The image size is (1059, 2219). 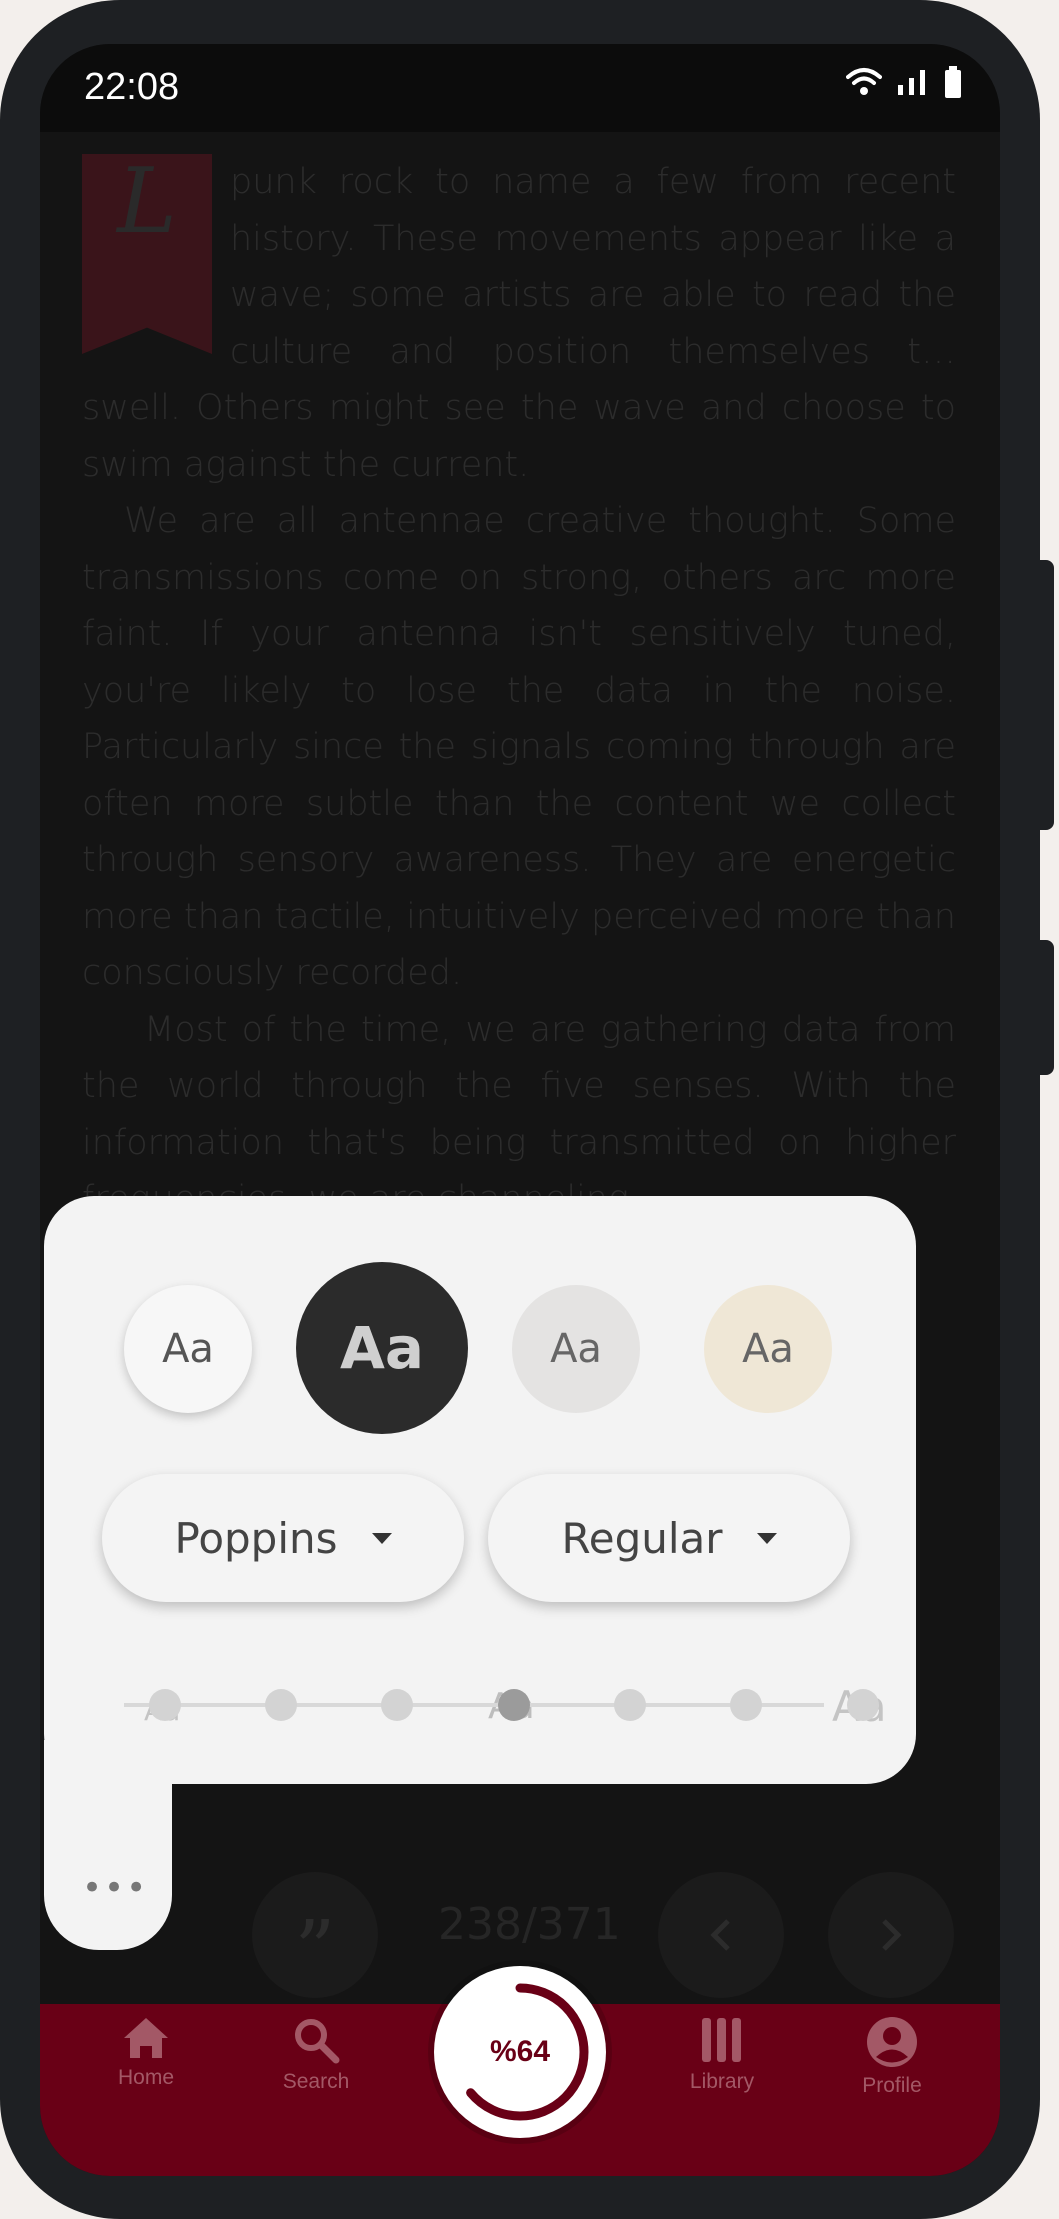 I want to click on chevron-right-icon, so click(x=892, y=1935).